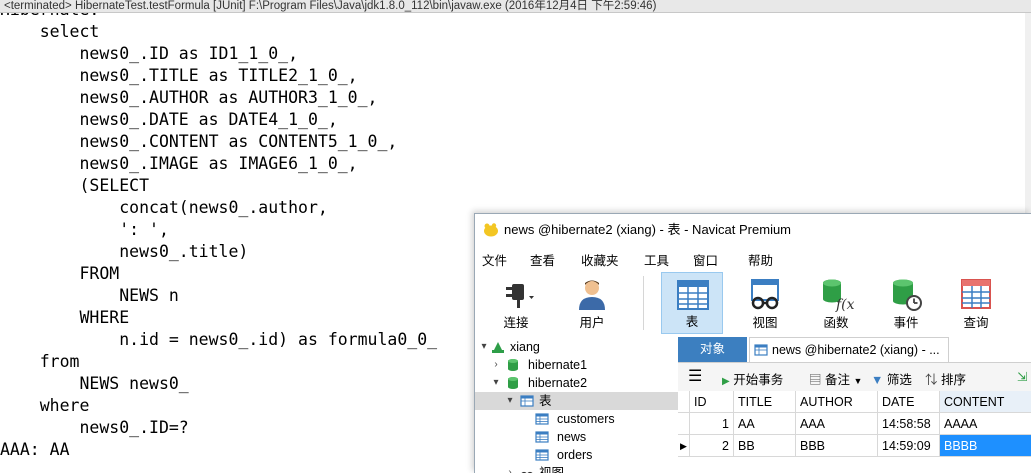  What do you see at coordinates (592, 323) in the screenshot?
I see `user-label: 用户` at bounding box center [592, 323].